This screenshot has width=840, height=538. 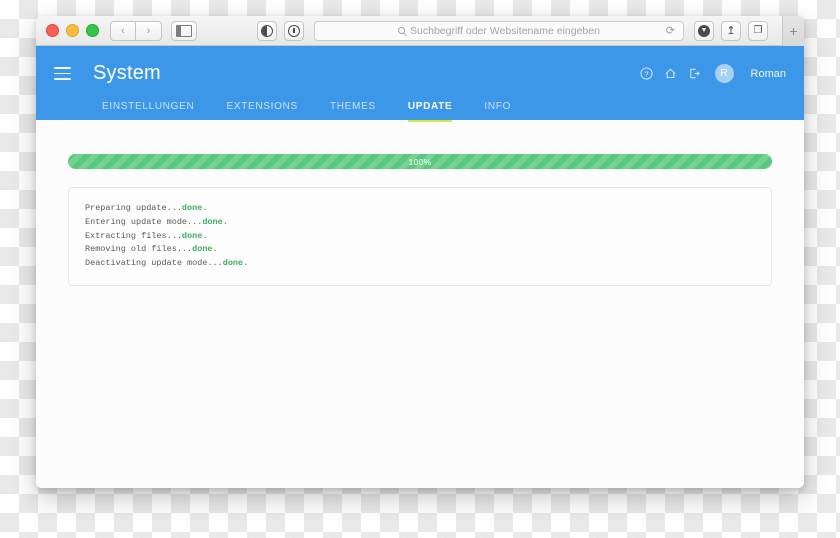 I want to click on page-tools, so click(x=280, y=30).